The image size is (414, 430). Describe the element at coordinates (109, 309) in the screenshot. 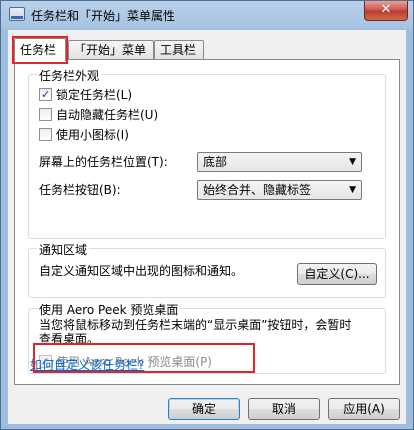

I see `aero-peek-group-title: 使用 Aero Peek 预览桌面` at that location.